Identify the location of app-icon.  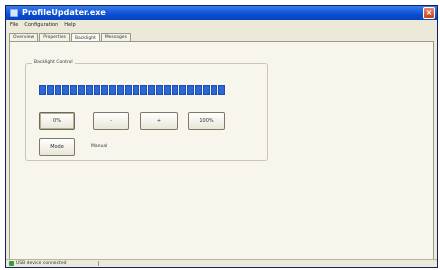
(14, 13).